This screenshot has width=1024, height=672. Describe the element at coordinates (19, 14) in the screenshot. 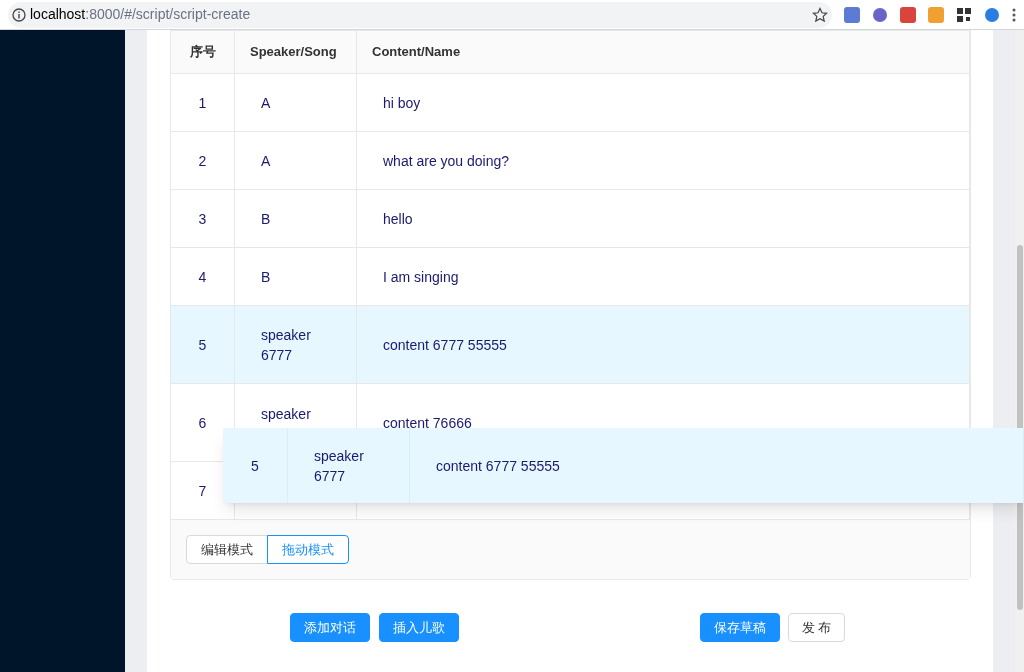

I see `info-icon` at that location.